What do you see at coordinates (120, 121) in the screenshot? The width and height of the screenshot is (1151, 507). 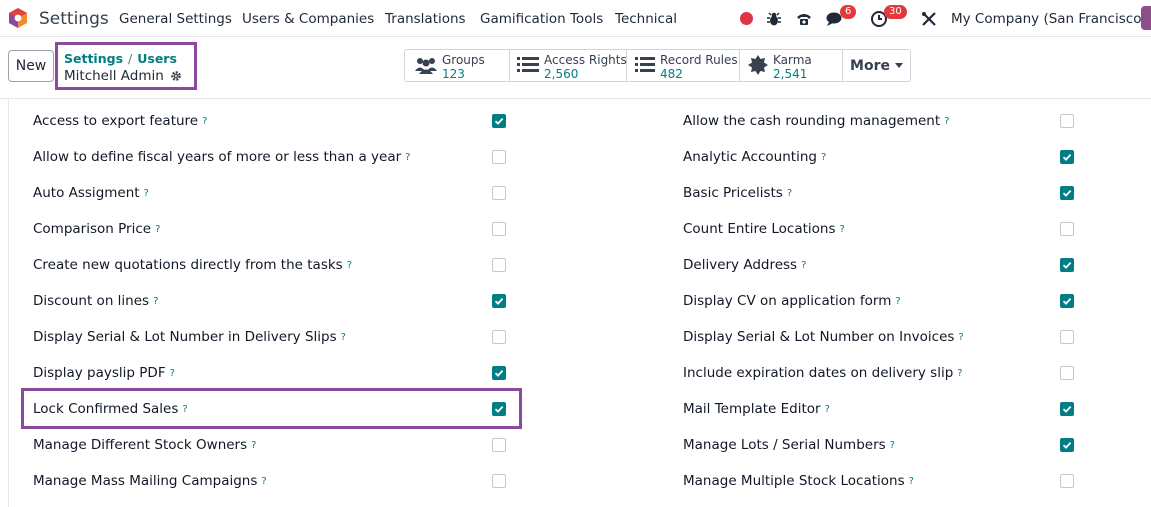 I see `setting-row: Access to export feature?` at bounding box center [120, 121].